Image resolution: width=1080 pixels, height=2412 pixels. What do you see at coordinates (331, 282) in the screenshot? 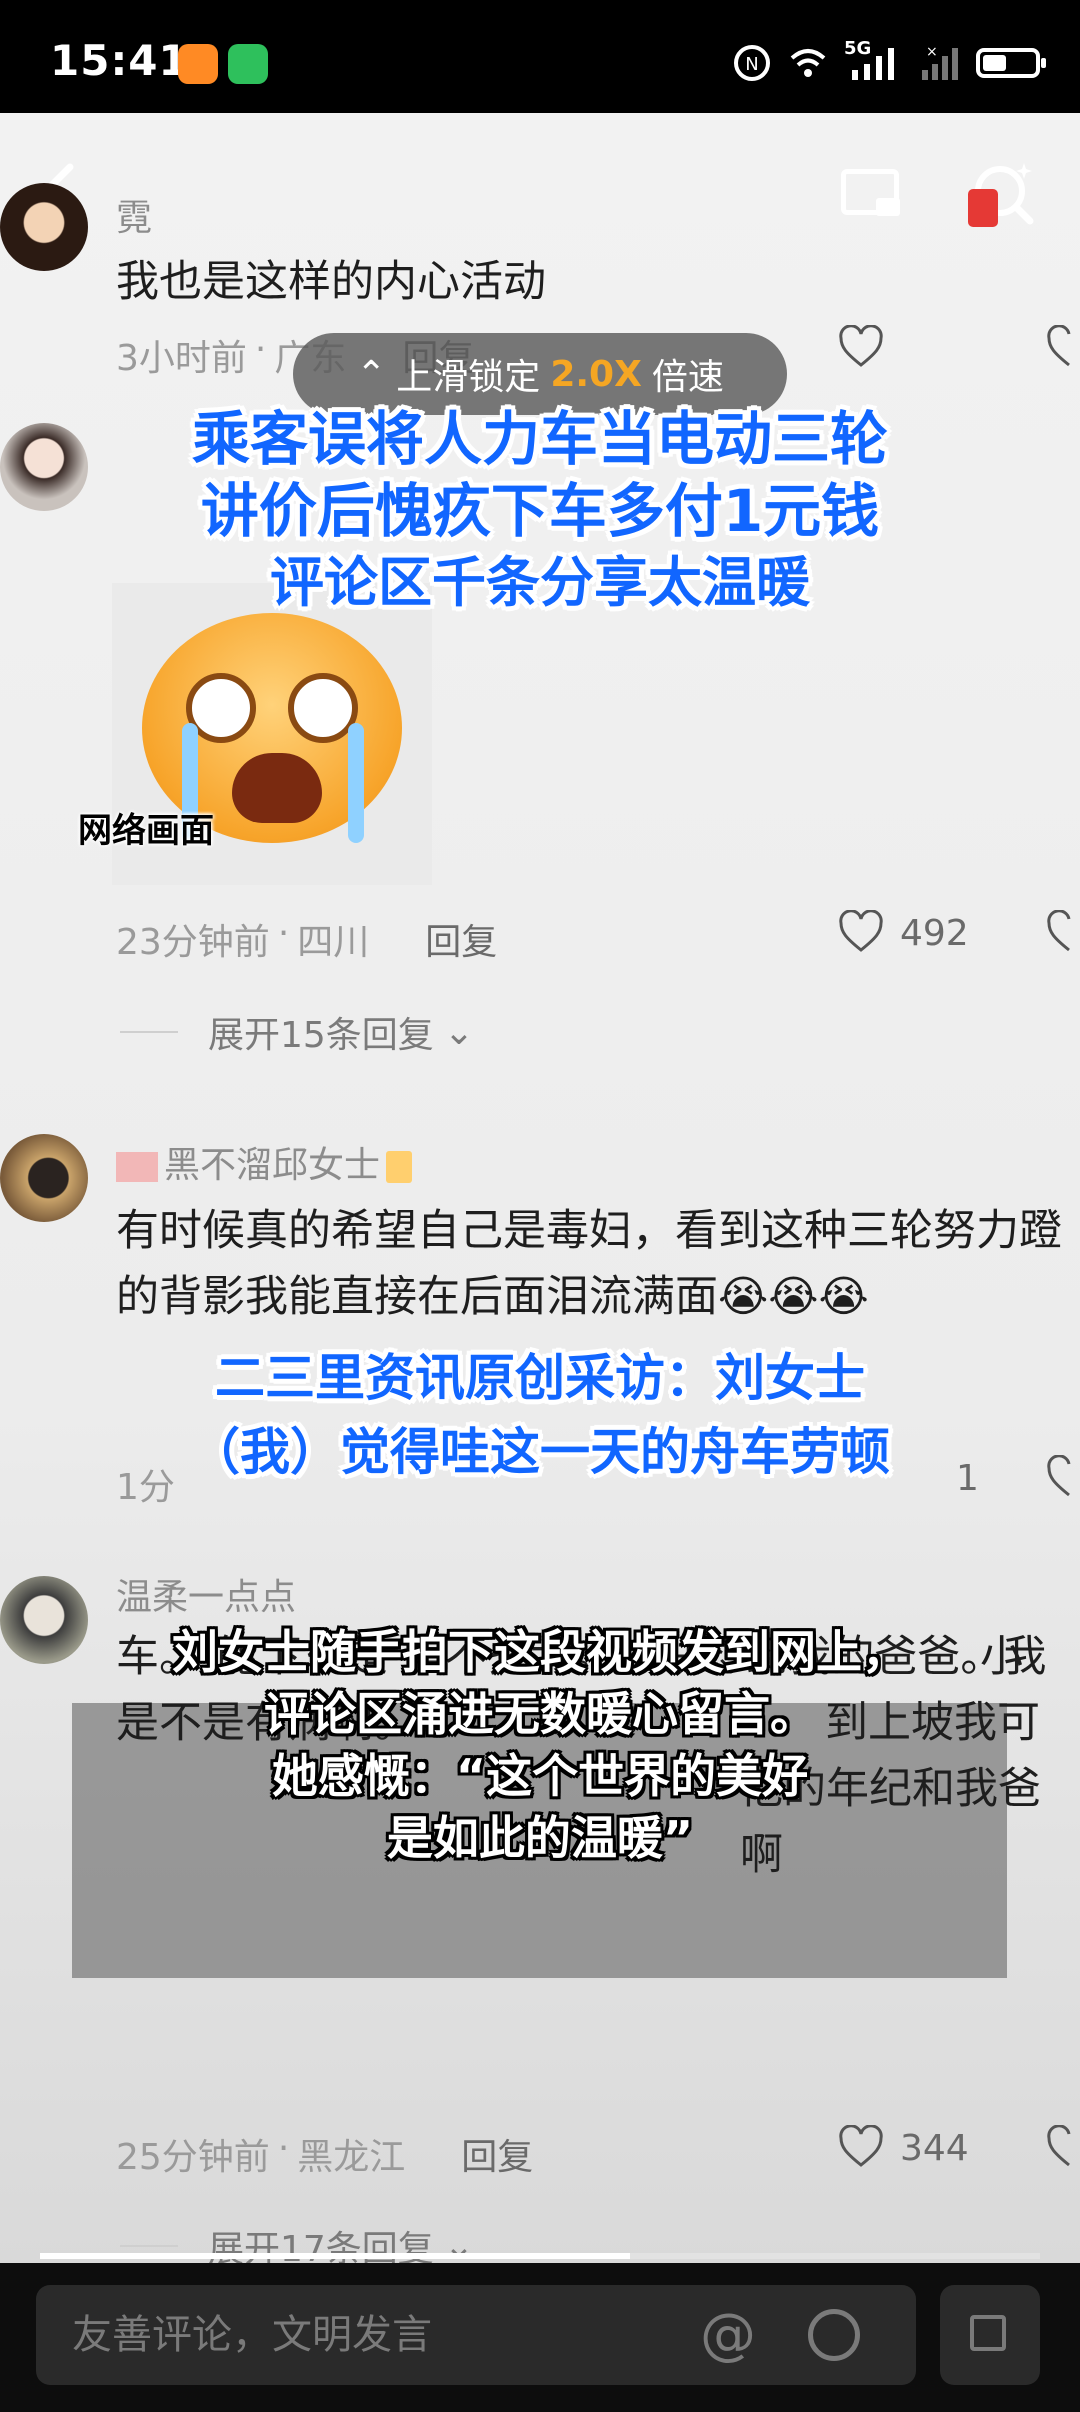
I see `comment-text: 我也是这样的内心活动` at bounding box center [331, 282].